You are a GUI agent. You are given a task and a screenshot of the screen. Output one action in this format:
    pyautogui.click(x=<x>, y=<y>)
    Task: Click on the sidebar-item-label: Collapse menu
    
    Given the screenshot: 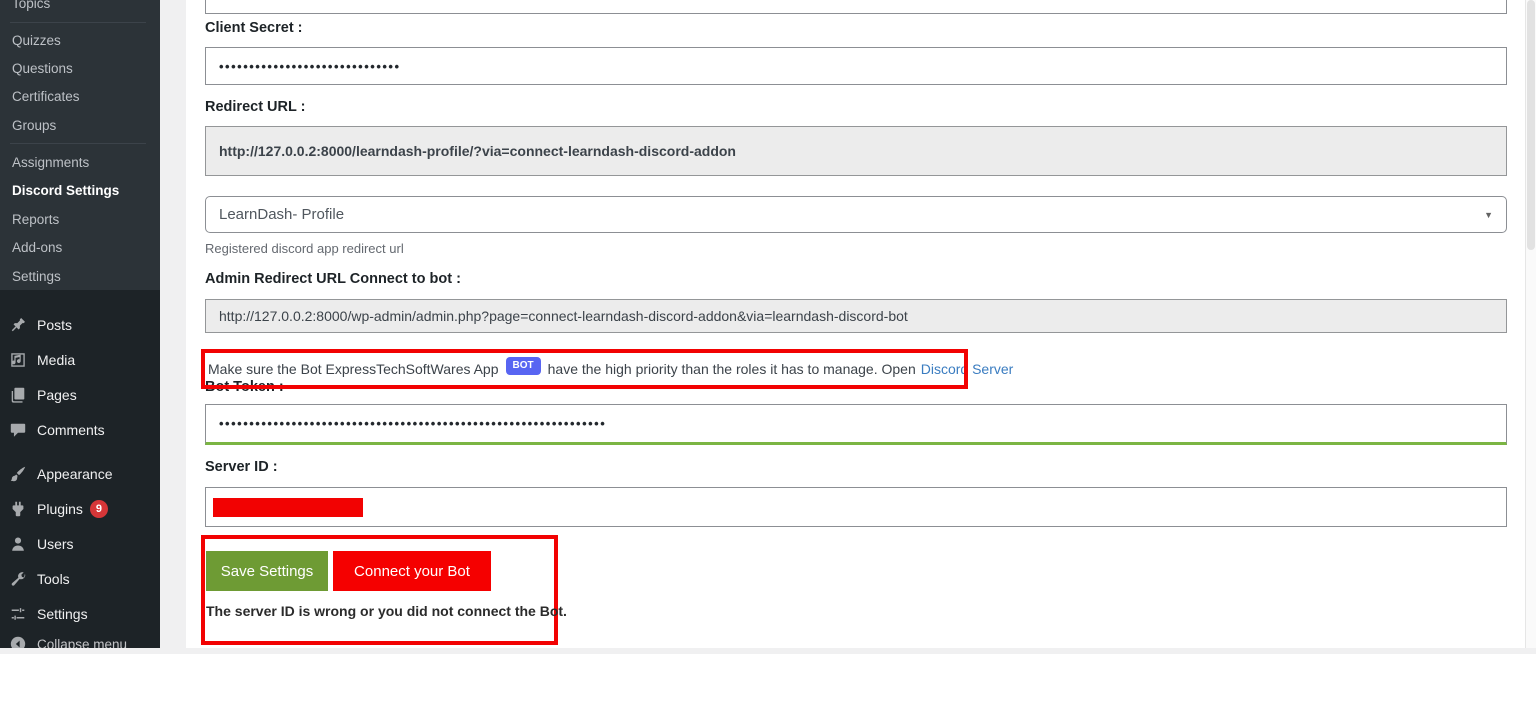 What is the action you would take?
    pyautogui.click(x=82, y=642)
    